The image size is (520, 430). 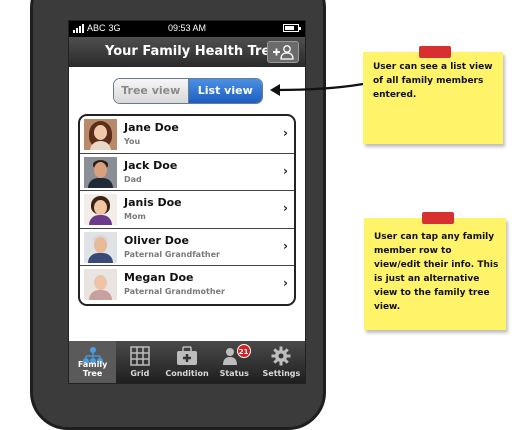 I want to click on list-view-tab: List view, so click(x=224, y=91).